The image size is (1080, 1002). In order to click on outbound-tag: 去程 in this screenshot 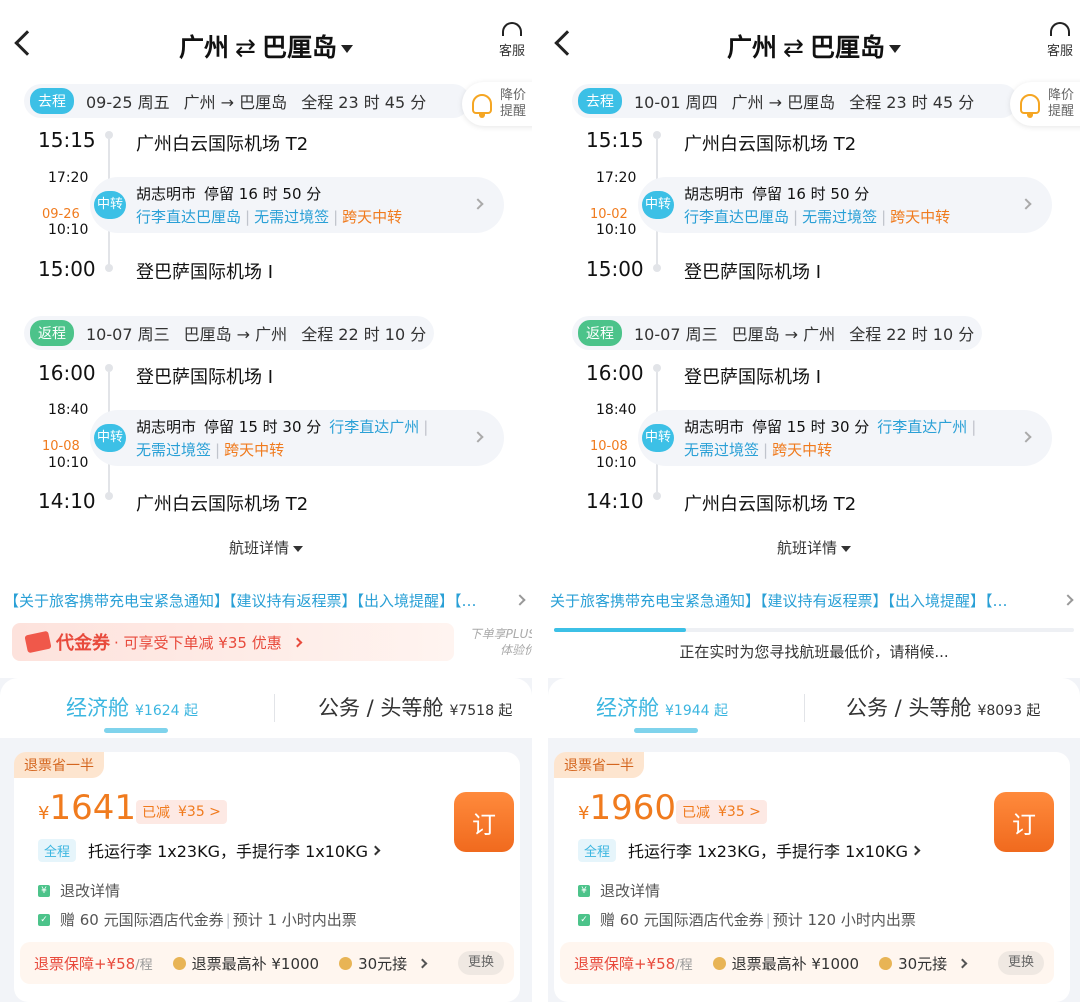, I will do `click(52, 101)`.